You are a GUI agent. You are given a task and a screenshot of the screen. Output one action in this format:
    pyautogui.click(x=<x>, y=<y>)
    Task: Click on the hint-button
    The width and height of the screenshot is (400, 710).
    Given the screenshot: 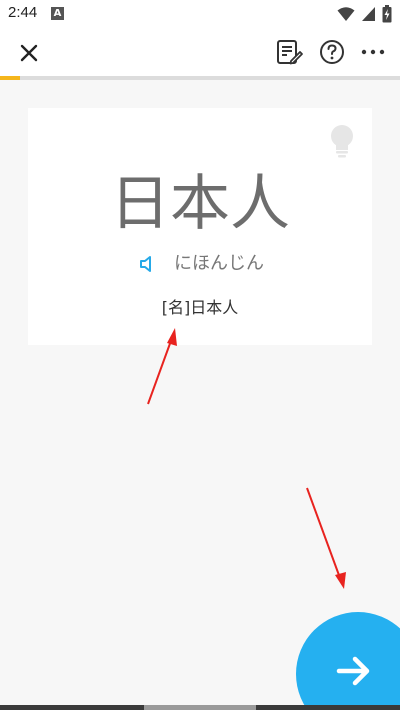 What is the action you would take?
    pyautogui.click(x=342, y=141)
    